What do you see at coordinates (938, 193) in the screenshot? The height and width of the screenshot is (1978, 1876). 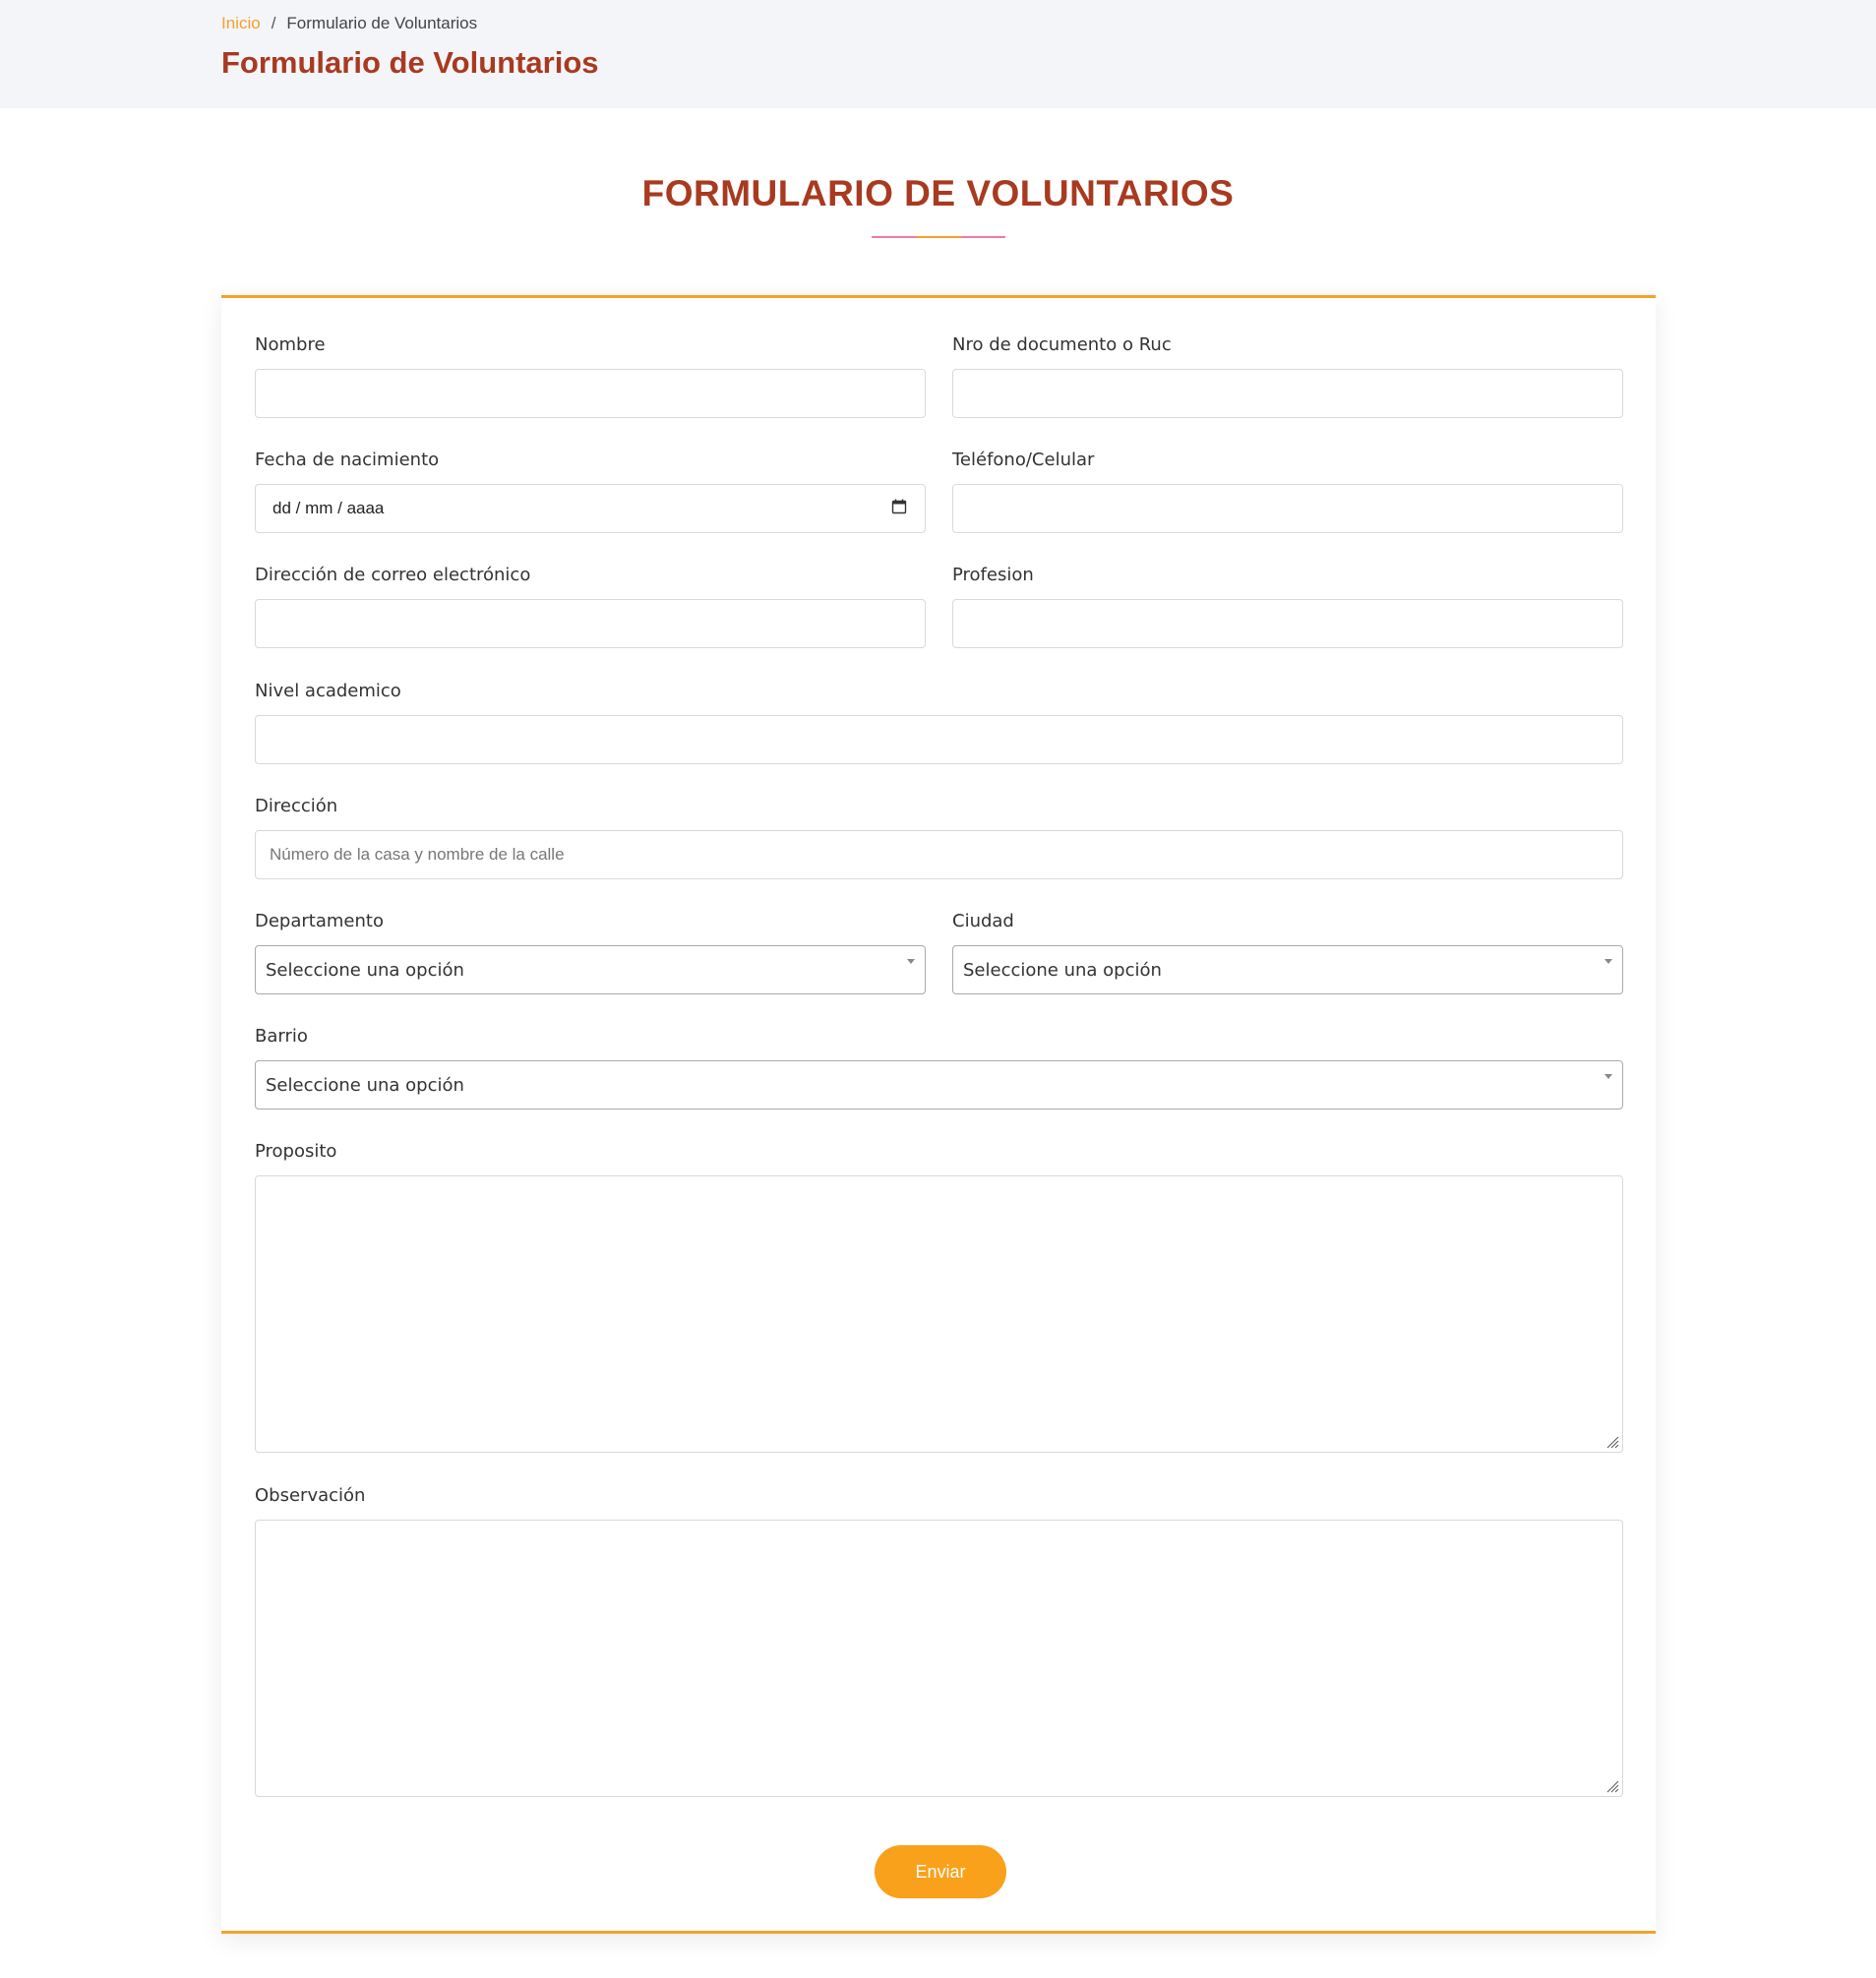 I see `section-title: FORMULARIO DE VOLUNTARIOS` at bounding box center [938, 193].